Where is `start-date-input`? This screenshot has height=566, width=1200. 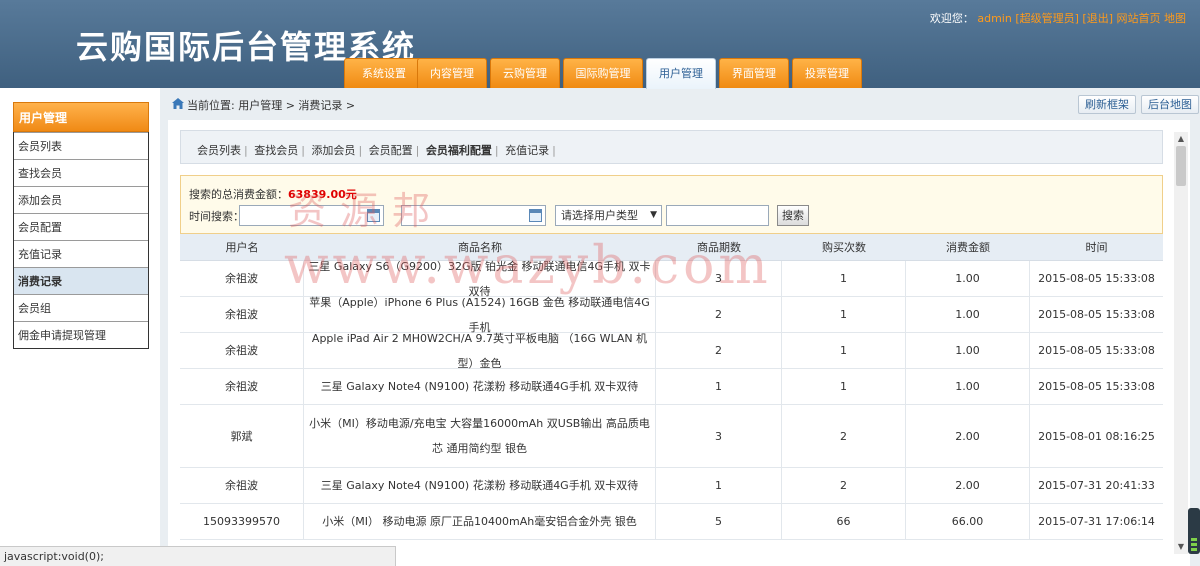
start-date-input is located at coordinates (311, 215).